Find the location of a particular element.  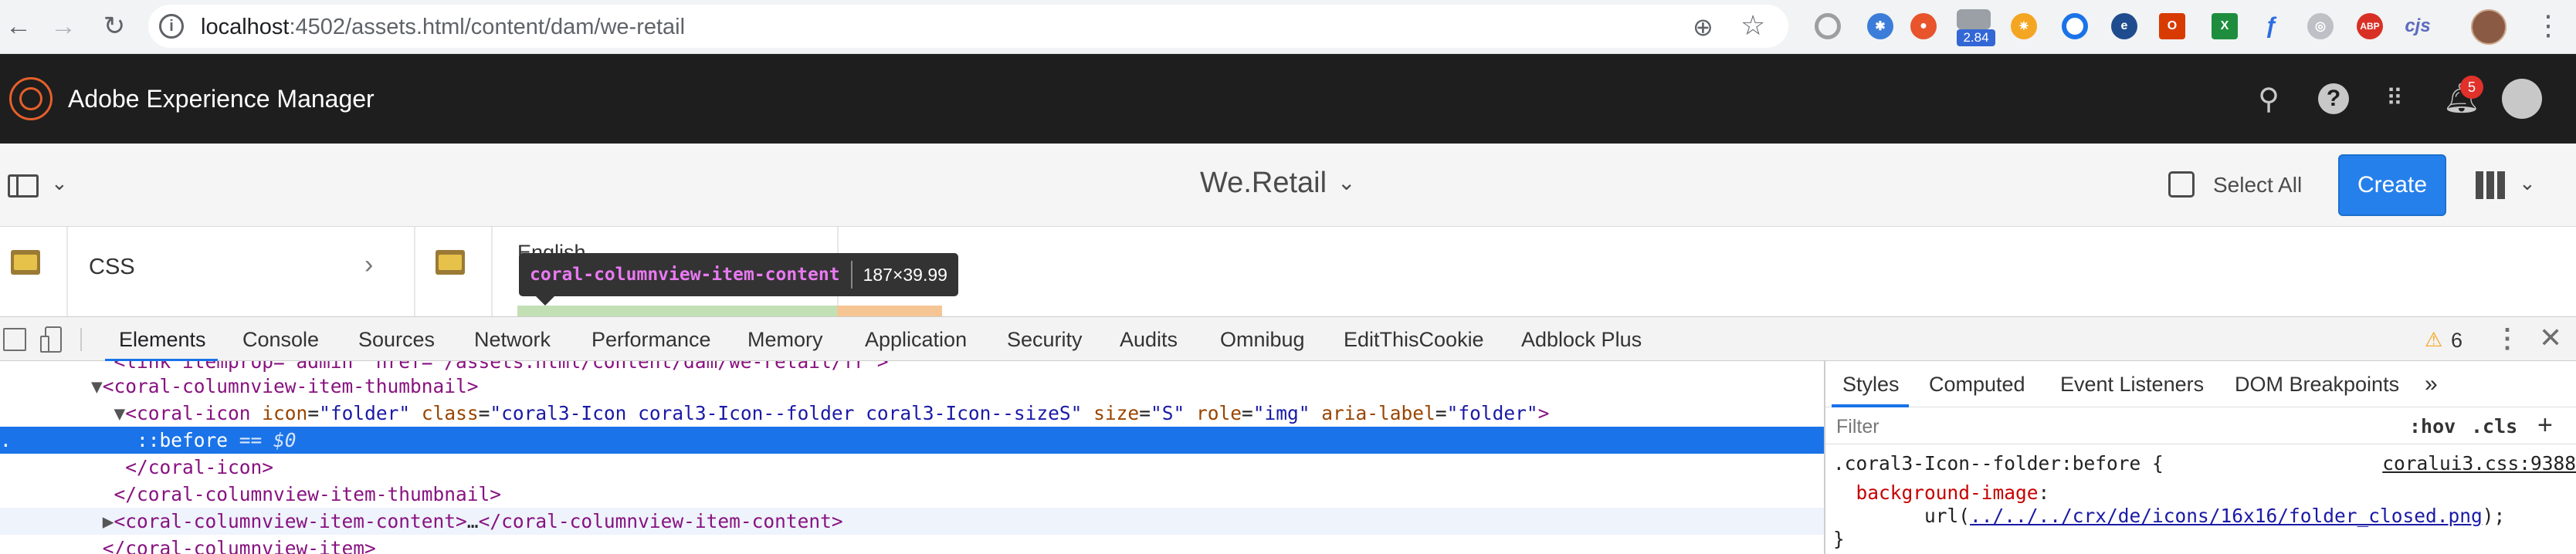

forward-icon: → is located at coordinates (63, 26).